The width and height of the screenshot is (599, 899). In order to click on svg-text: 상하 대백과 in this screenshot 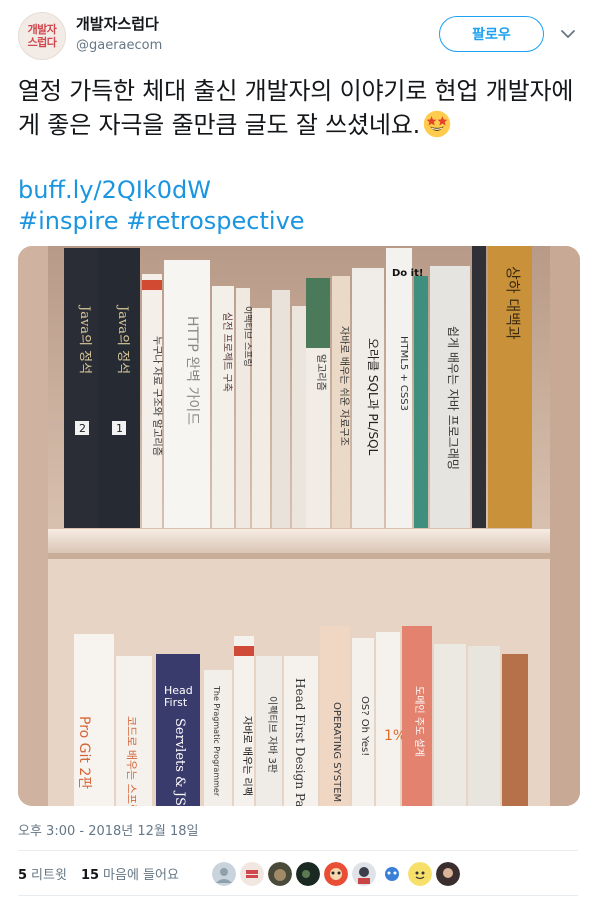, I will do `click(513, 303)`.